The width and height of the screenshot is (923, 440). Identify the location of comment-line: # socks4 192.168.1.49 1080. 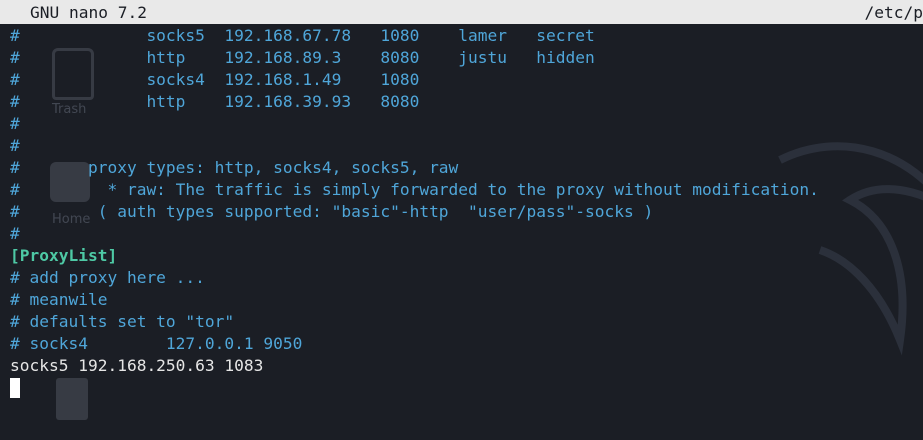
(466, 80).